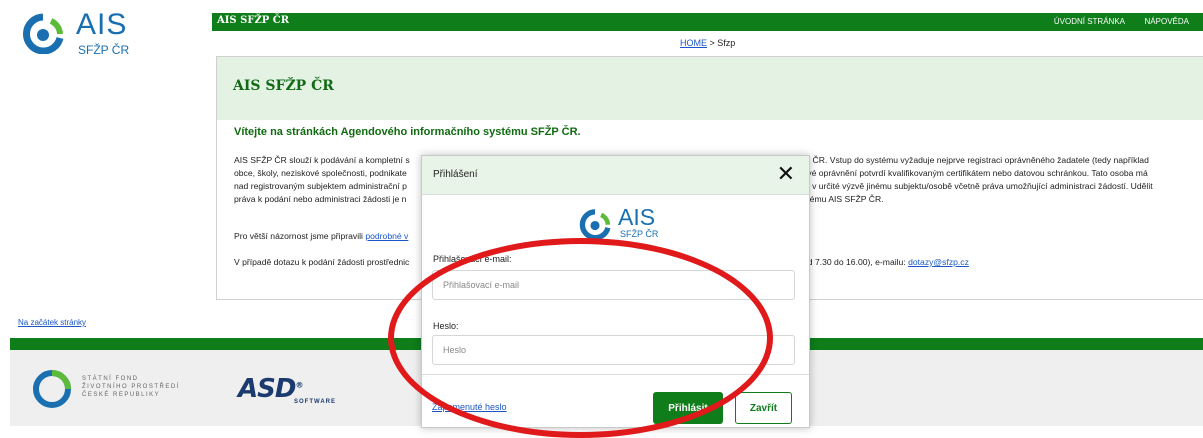 This screenshot has height=438, width=1203. I want to click on ais-logo: AIS SFŽP ČR, so click(88, 34).